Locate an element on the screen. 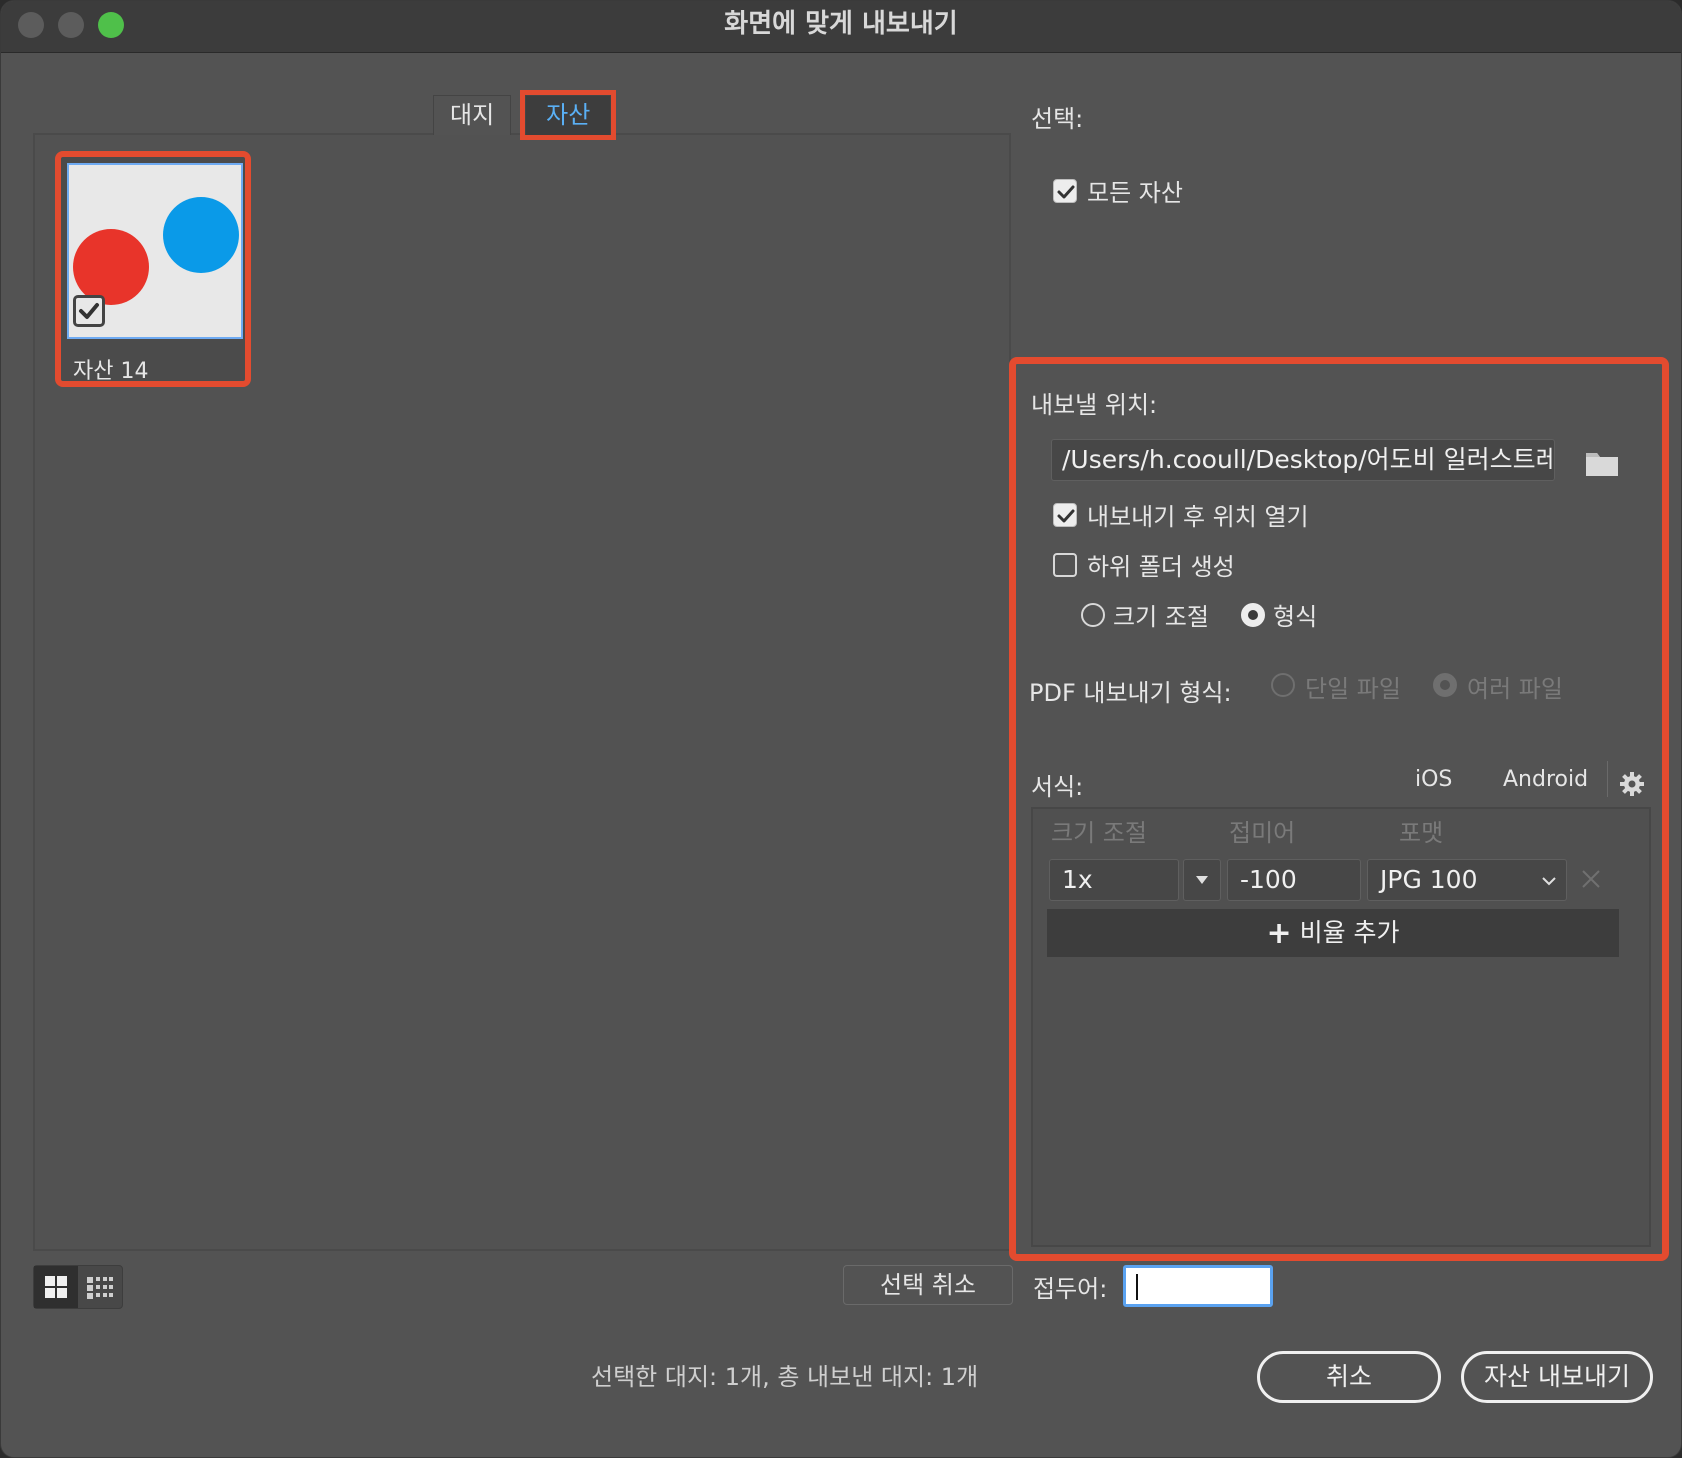 This screenshot has width=1682, height=1458. ios-preset-button: iOS is located at coordinates (1433, 779).